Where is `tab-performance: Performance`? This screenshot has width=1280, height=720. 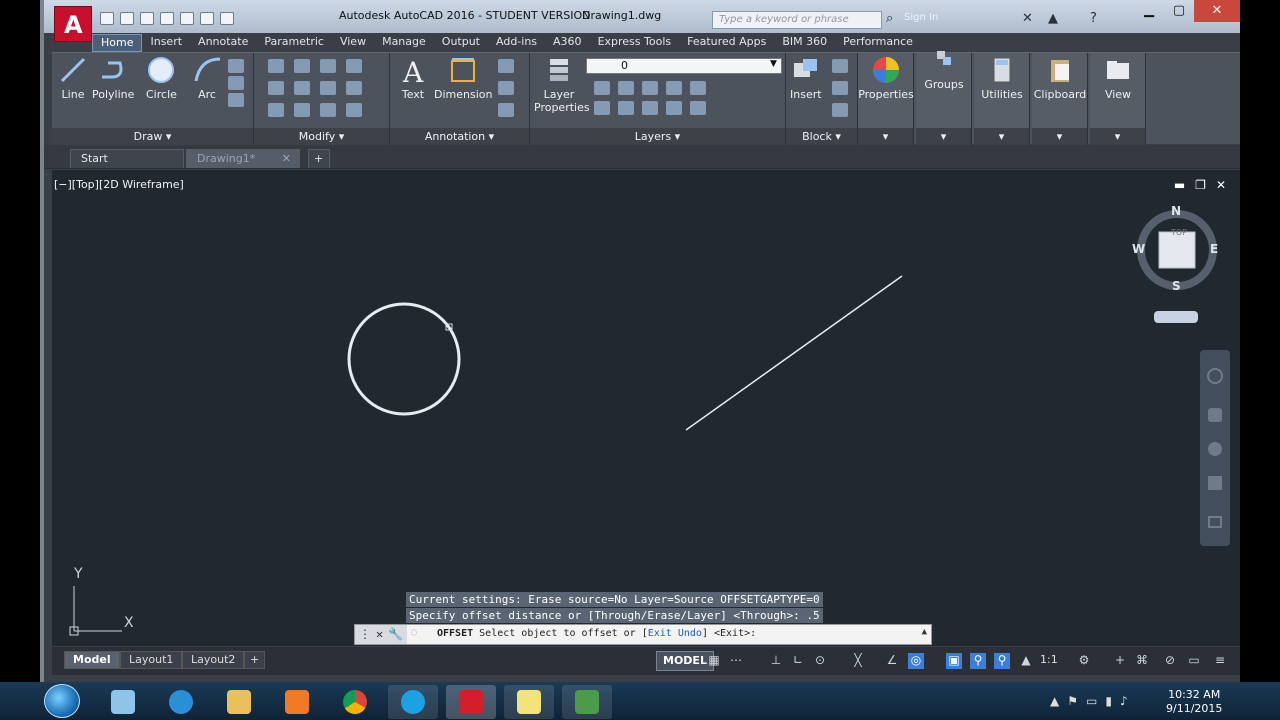
tab-performance: Performance is located at coordinates (878, 43).